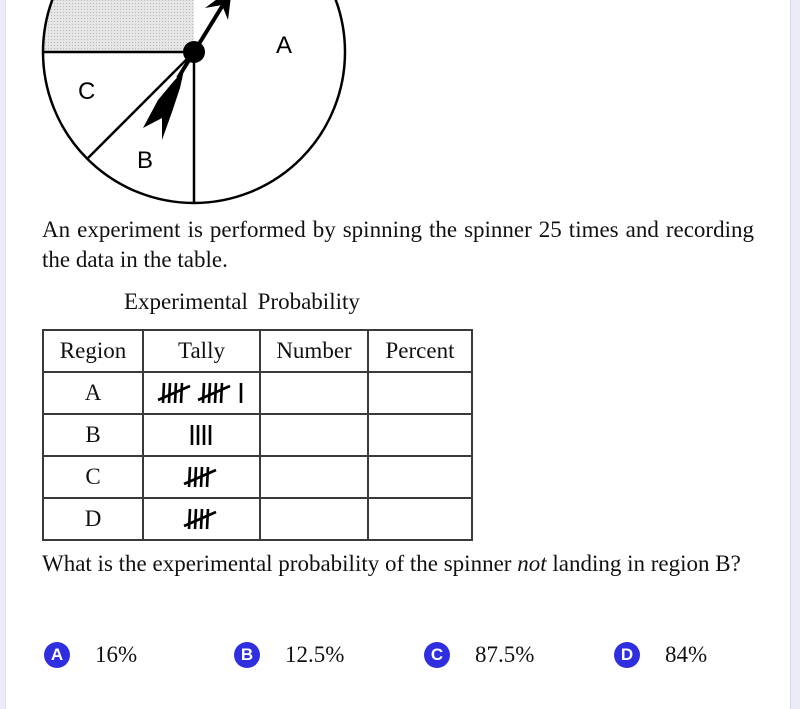 This screenshot has width=800, height=709. Describe the element at coordinates (93, 477) in the screenshot. I see `region-cell: C` at that location.